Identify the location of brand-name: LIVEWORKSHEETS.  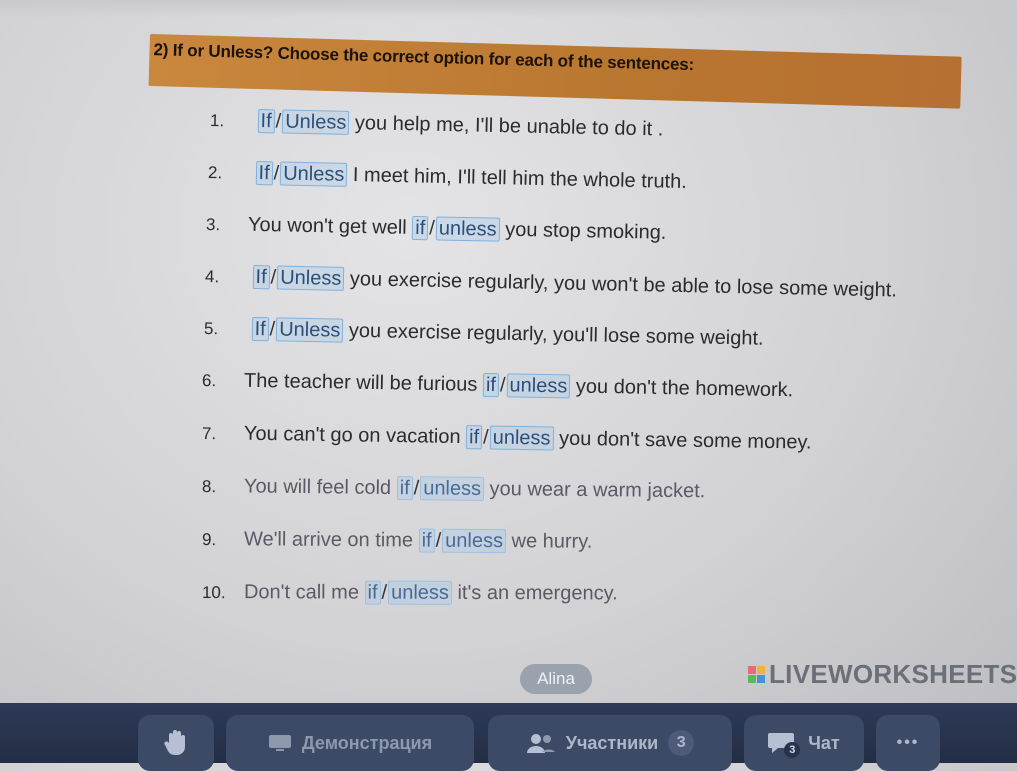
(893, 674).